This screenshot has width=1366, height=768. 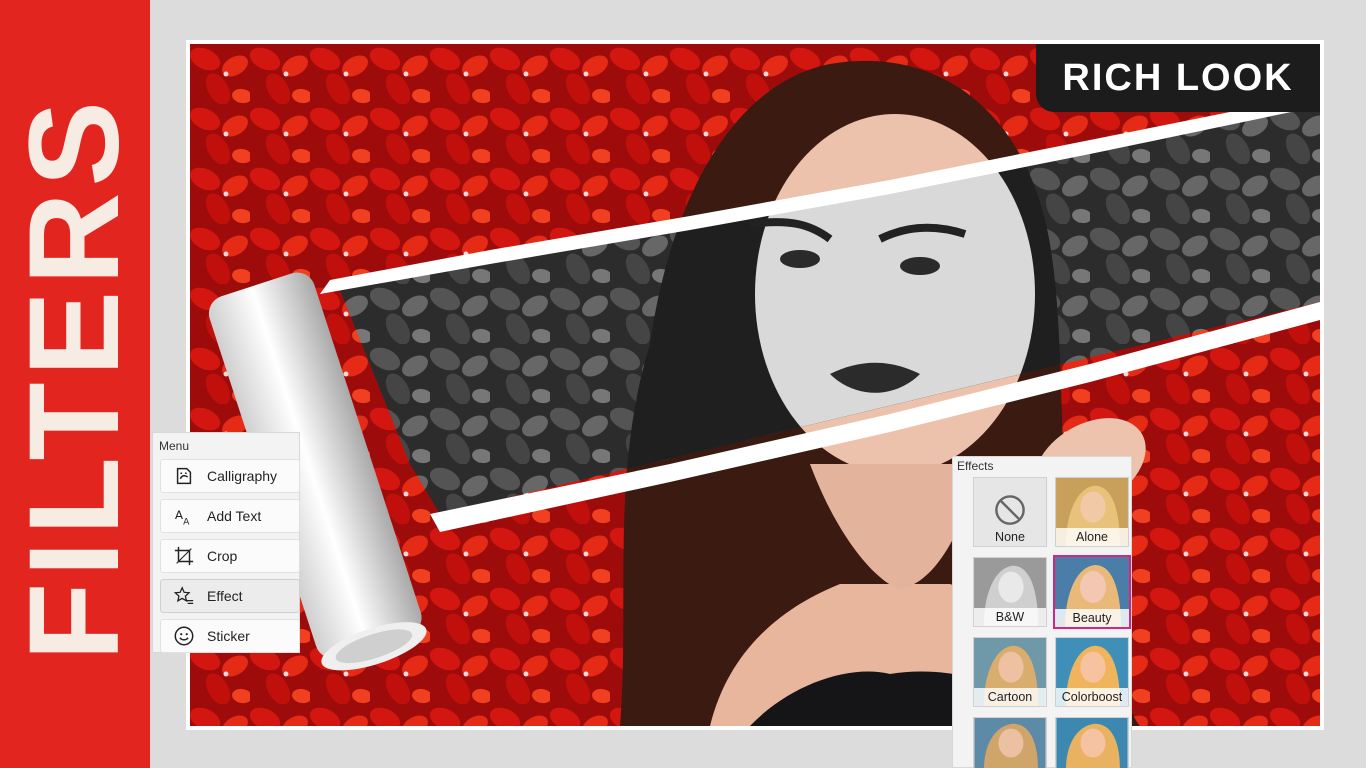 What do you see at coordinates (1010, 537) in the screenshot?
I see `effect-label: None` at bounding box center [1010, 537].